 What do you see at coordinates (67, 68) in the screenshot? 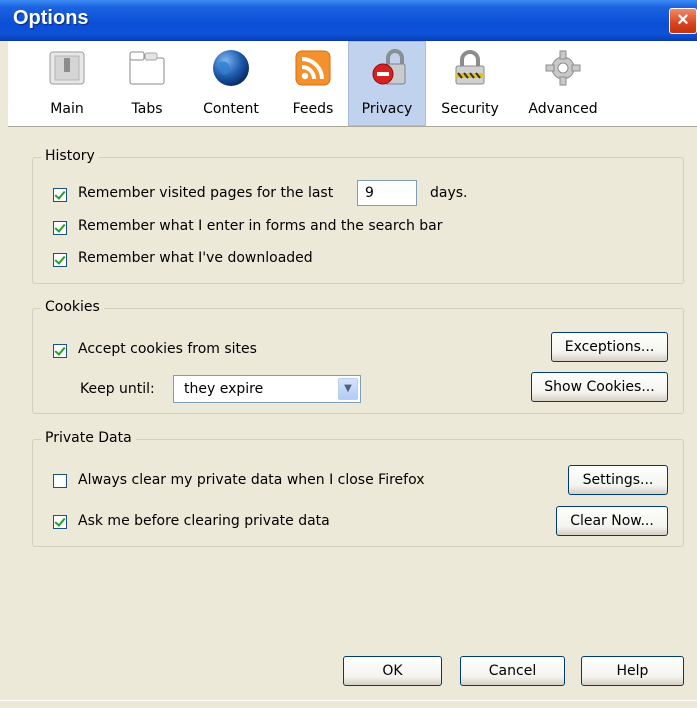
I see `switch-icon` at bounding box center [67, 68].